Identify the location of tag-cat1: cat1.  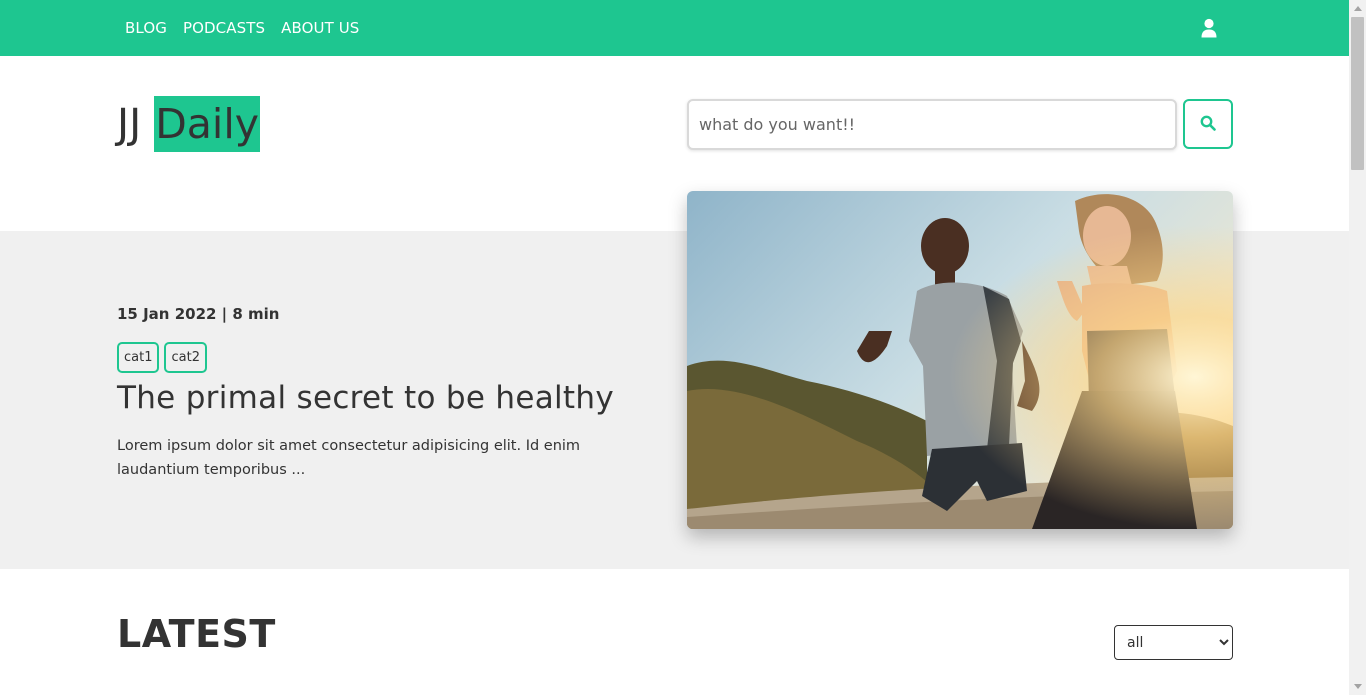
(138, 357).